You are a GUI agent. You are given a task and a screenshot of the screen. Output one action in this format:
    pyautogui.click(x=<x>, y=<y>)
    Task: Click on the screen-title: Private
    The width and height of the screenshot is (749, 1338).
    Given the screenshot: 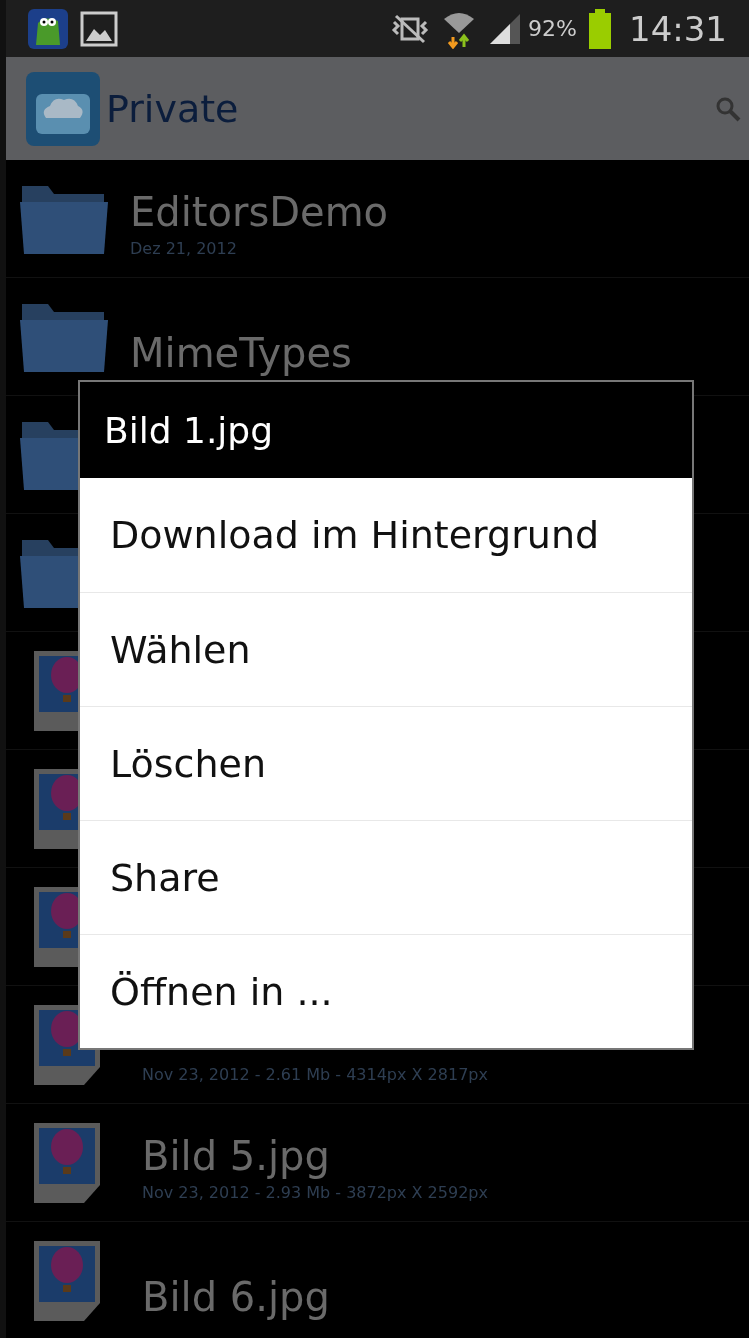 What is the action you would take?
    pyautogui.click(x=173, y=108)
    